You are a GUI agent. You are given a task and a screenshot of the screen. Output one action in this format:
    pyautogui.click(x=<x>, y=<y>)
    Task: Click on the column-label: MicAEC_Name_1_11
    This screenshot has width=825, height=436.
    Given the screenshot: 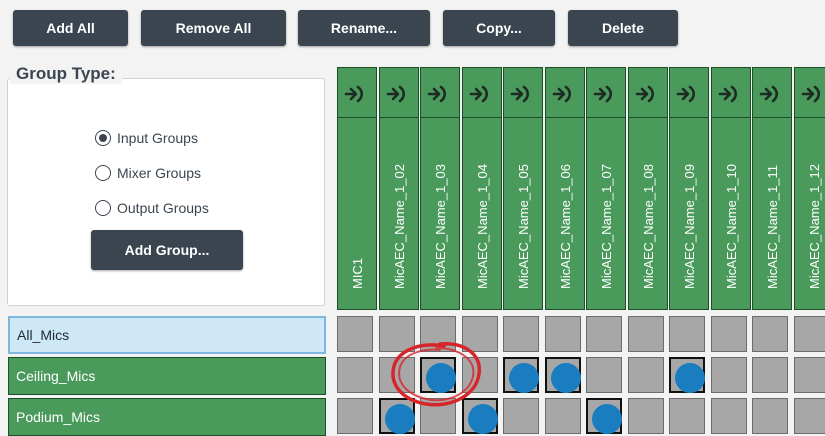 What is the action you would take?
    pyautogui.click(x=772, y=226)
    